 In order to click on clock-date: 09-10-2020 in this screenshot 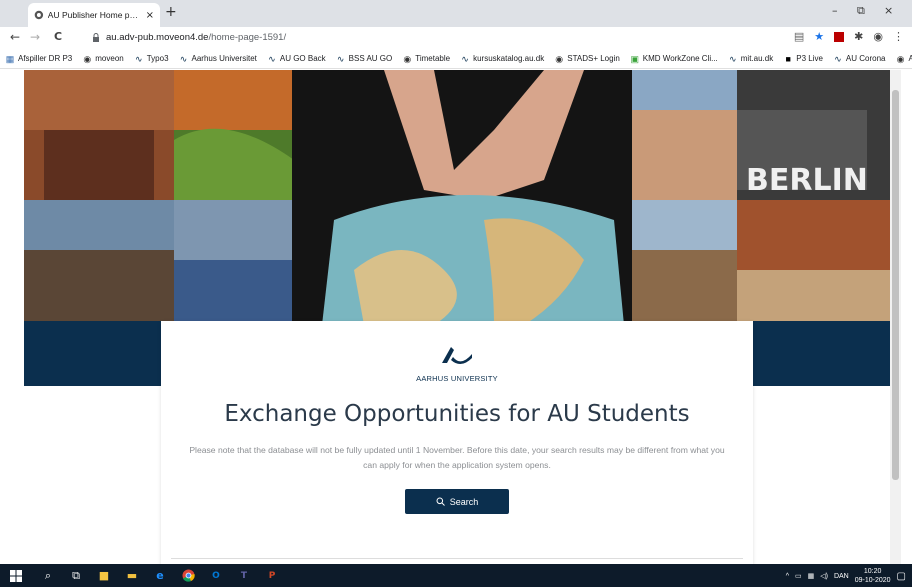, I will do `click(872, 580)`.